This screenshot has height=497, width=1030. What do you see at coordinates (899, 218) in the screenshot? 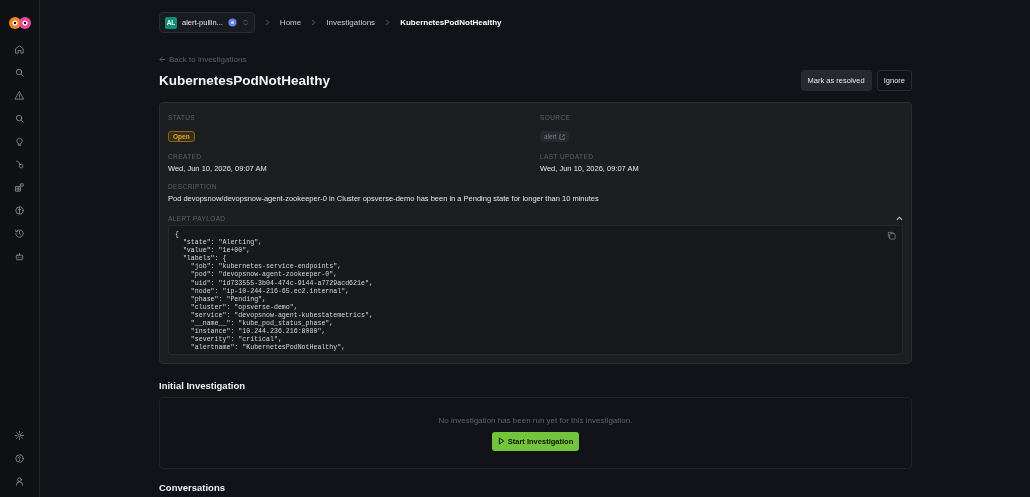
I see `collapse-icon` at bounding box center [899, 218].